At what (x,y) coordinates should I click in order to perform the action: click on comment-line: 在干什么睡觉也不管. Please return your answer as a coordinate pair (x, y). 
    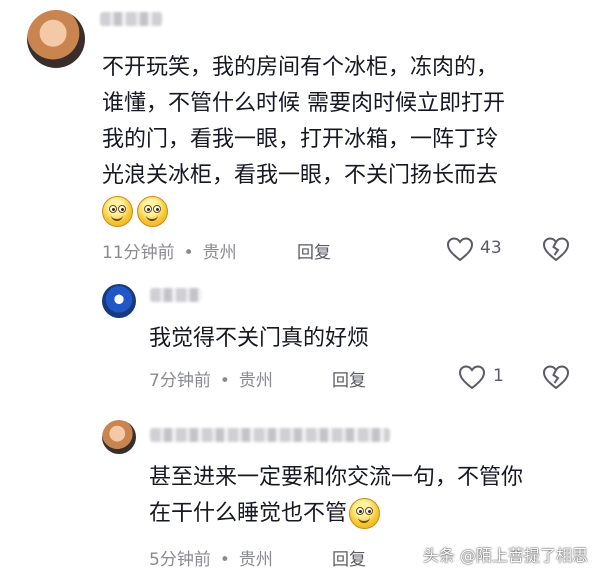
    Looking at the image, I should click on (248, 513).